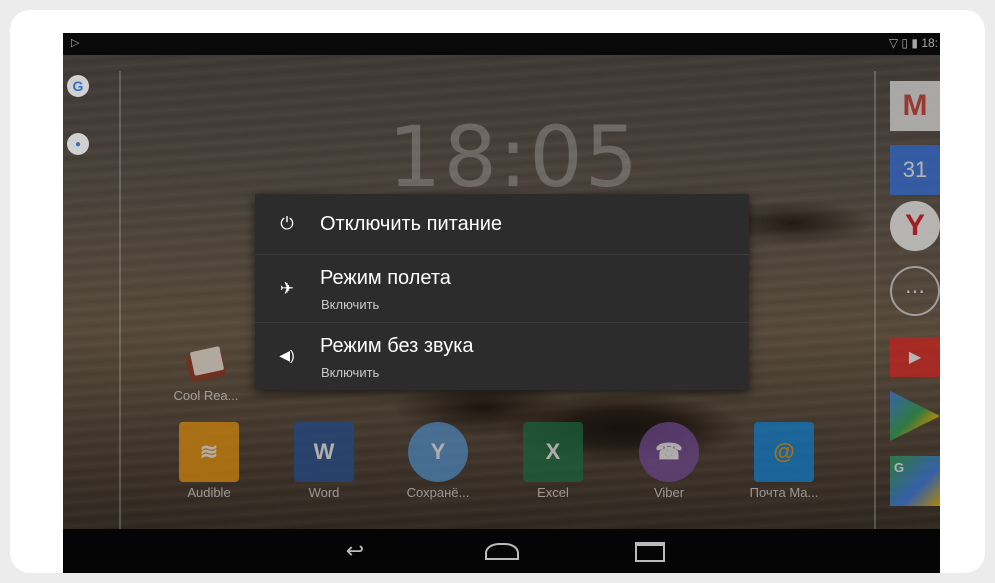 The width and height of the screenshot is (995, 583). I want to click on recents-button, so click(650, 551).